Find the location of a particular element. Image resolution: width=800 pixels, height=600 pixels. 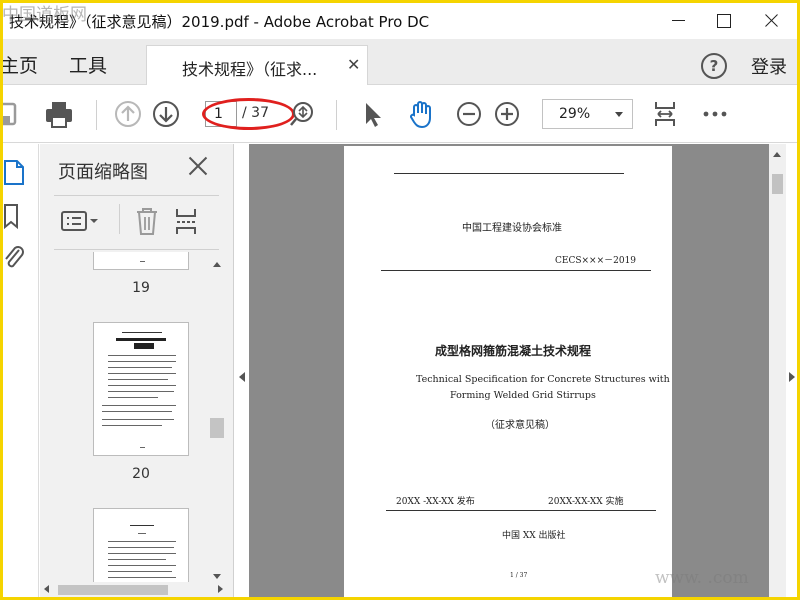

select-tool-icon is located at coordinates (372, 114).